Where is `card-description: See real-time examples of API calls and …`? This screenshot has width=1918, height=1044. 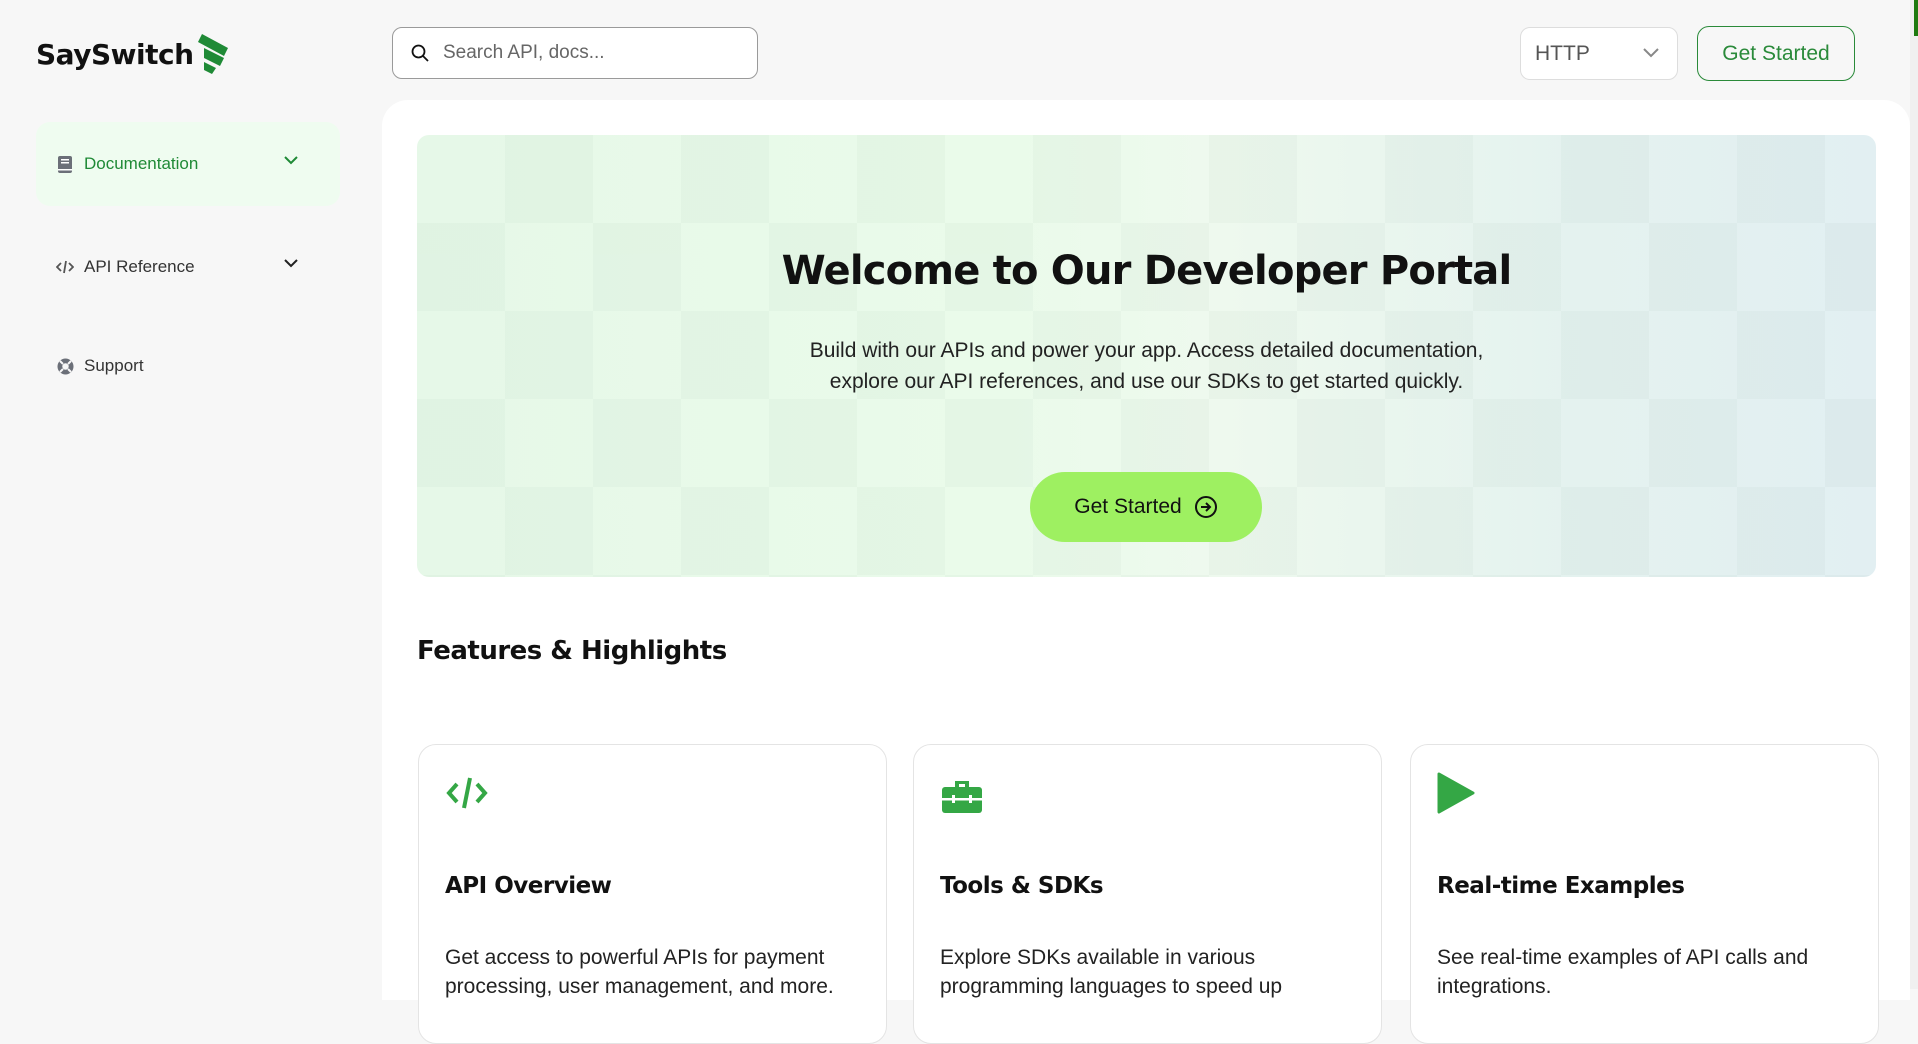 card-description: See real-time examples of API calls and … is located at coordinates (1623, 972).